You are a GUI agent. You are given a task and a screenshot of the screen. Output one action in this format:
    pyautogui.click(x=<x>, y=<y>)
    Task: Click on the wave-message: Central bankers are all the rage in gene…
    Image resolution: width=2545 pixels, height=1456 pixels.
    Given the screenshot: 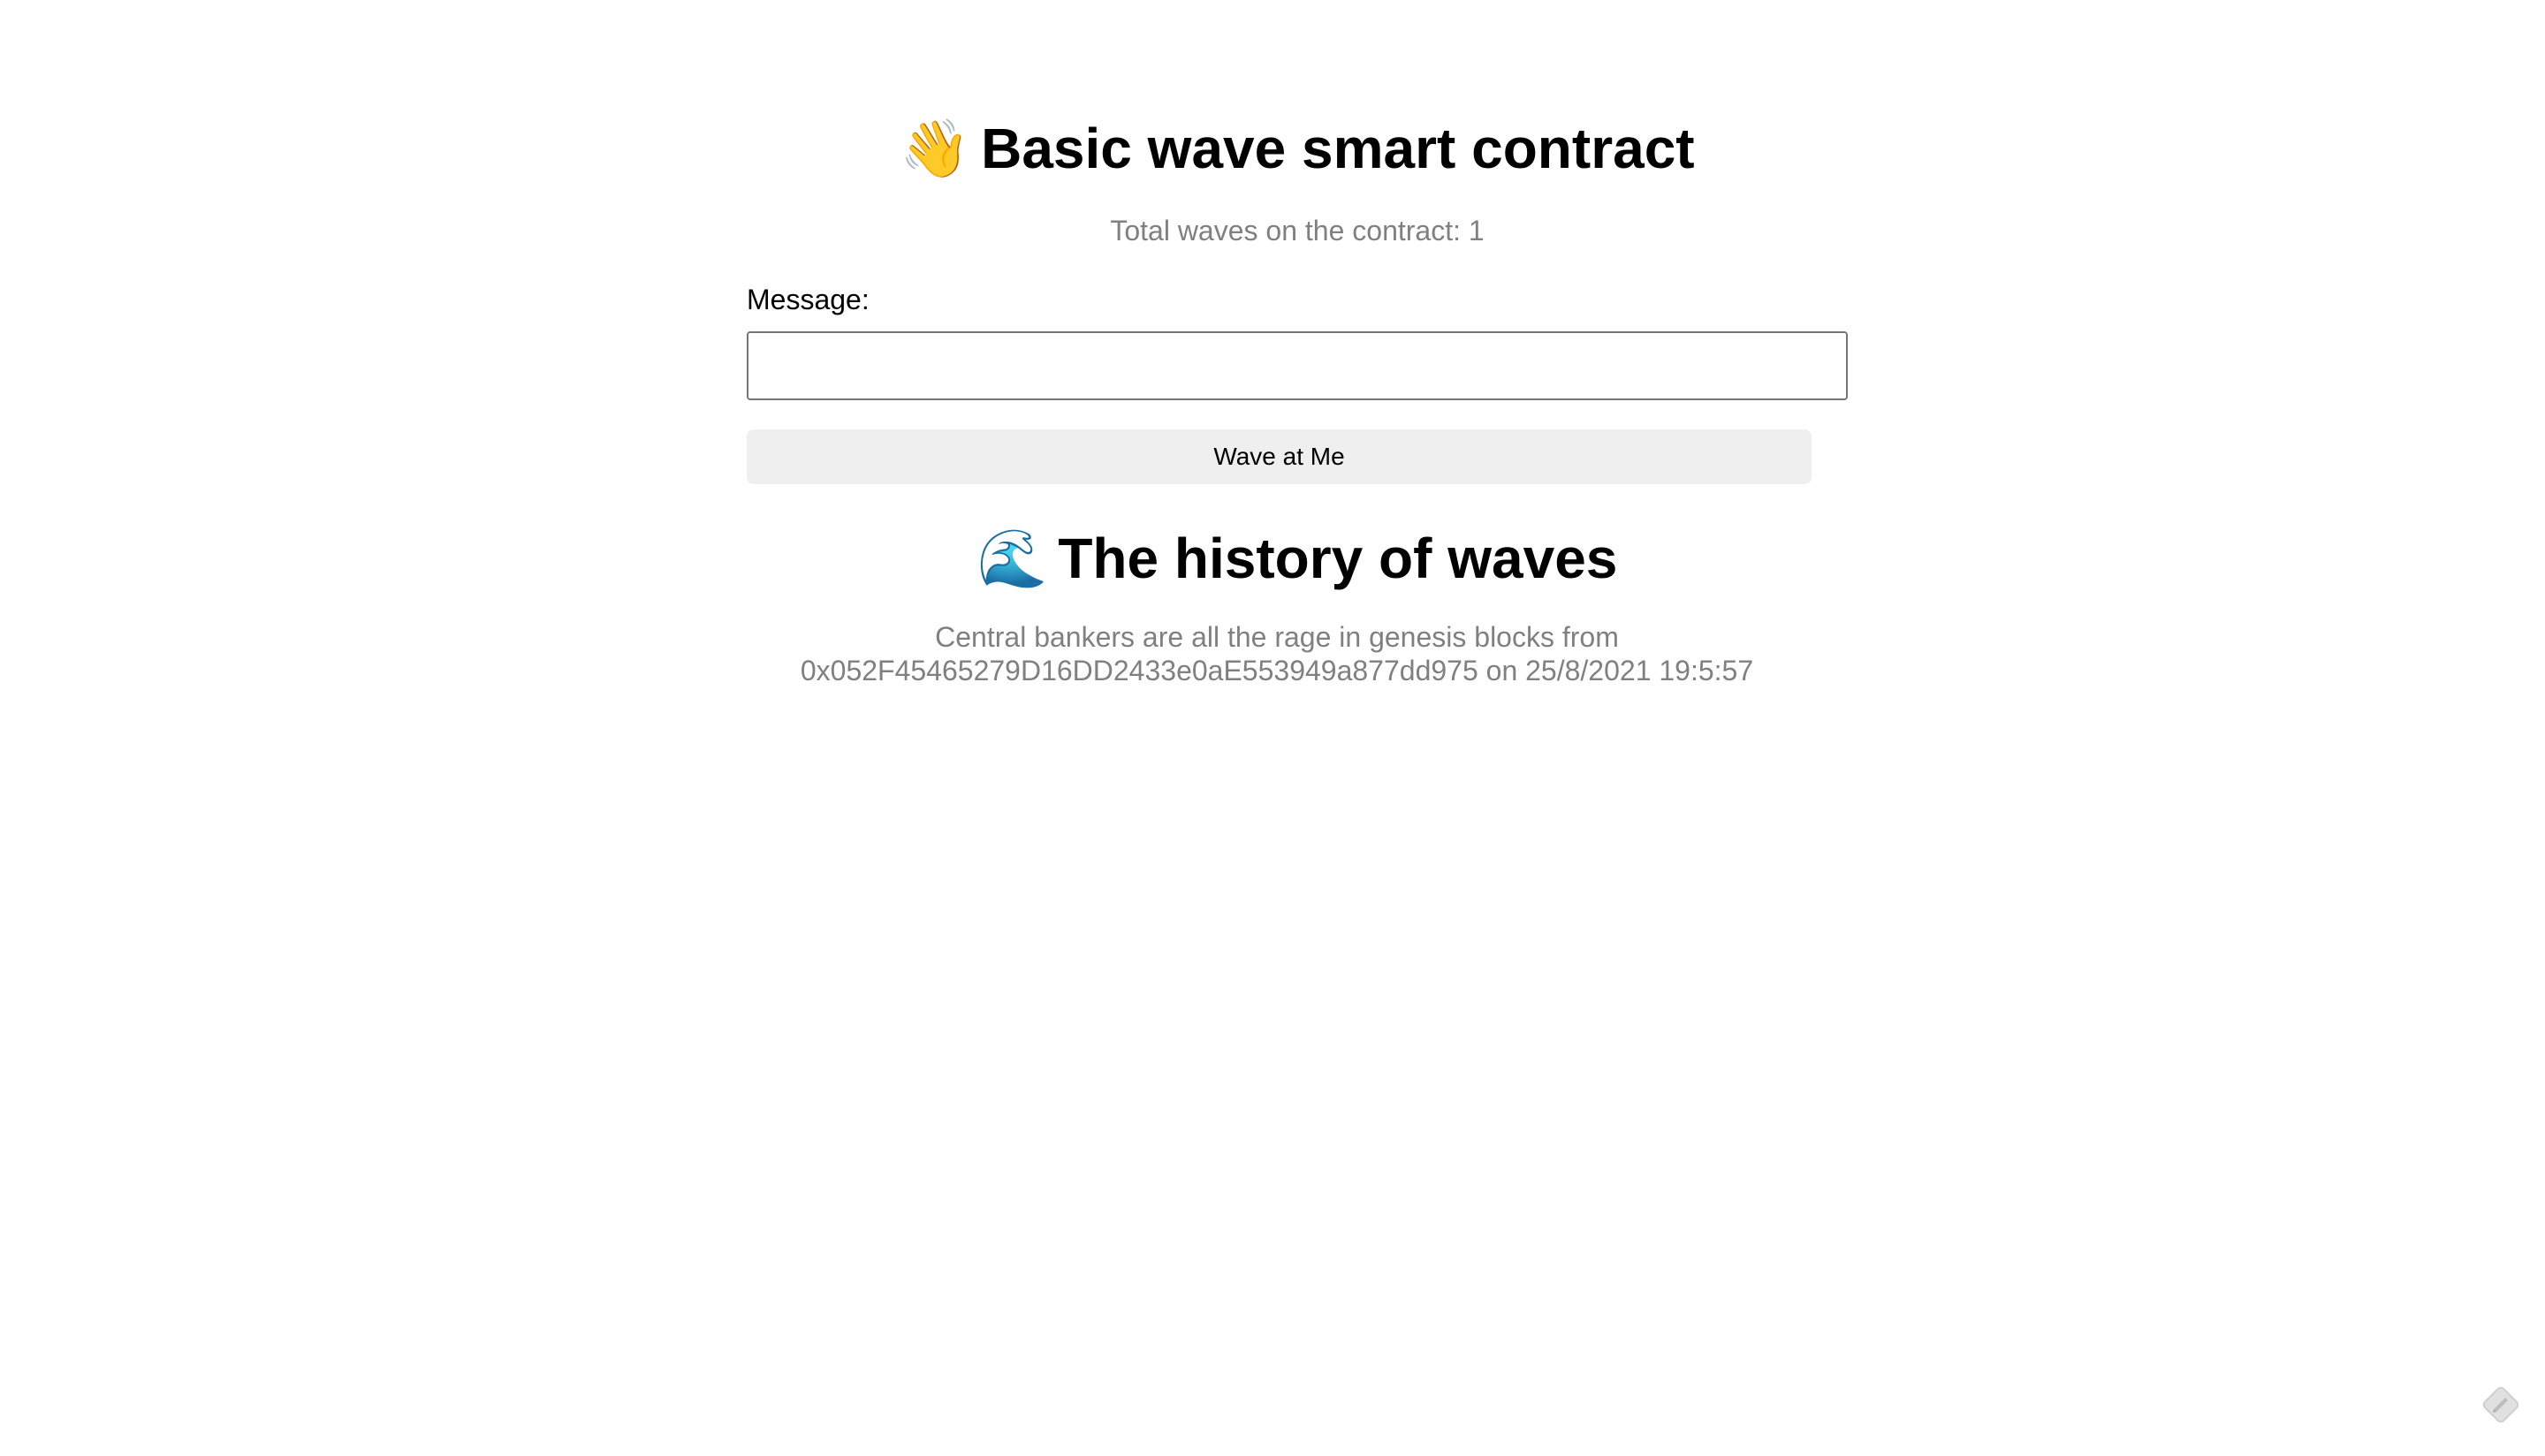 What is the action you would take?
    pyautogui.click(x=1277, y=637)
    